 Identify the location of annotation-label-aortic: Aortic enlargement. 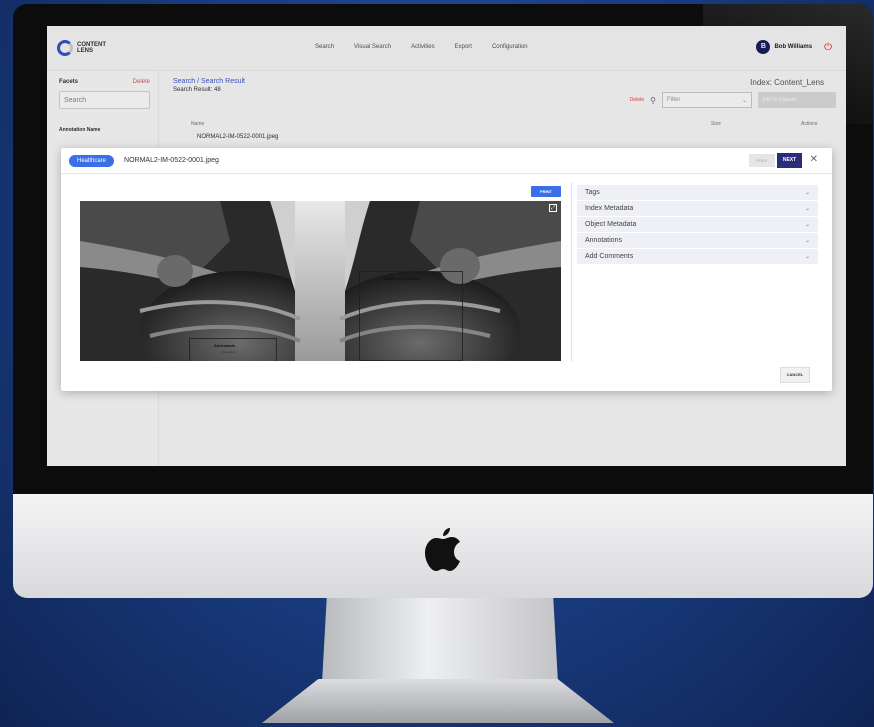
(402, 278).